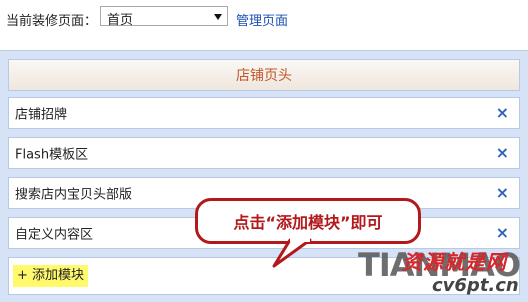 Image resolution: width=528 pixels, height=302 pixels. What do you see at coordinates (475, 285) in the screenshot?
I see `watermark-site: cv6pt.cn` at bounding box center [475, 285].